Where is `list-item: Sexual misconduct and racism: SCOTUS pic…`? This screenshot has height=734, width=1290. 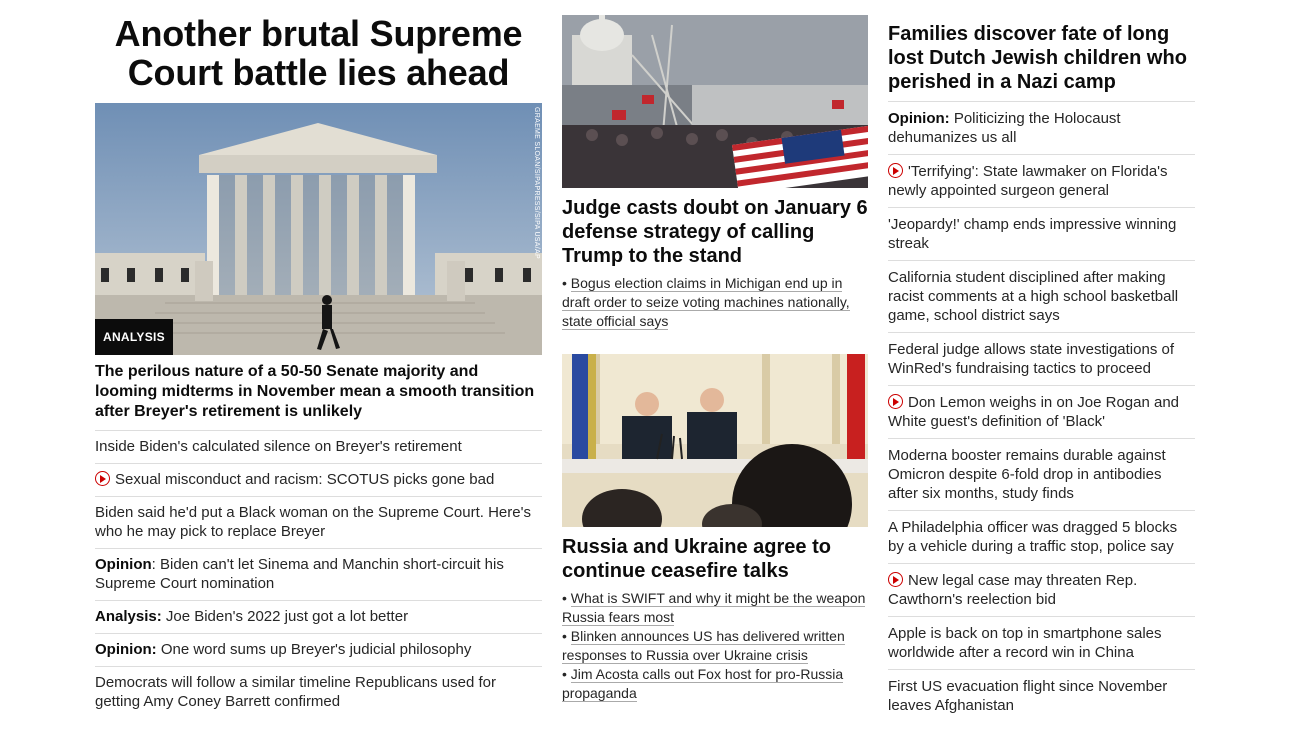 list-item: Sexual misconduct and racism: SCOTUS pic… is located at coordinates (318, 480).